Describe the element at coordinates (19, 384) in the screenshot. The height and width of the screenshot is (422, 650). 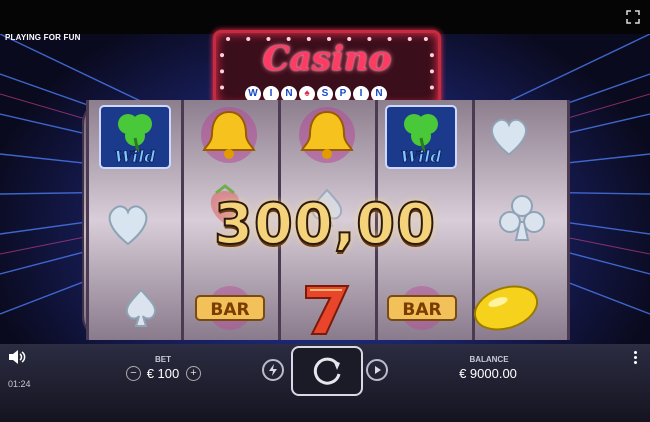
I see `clock: 01:24` at that location.